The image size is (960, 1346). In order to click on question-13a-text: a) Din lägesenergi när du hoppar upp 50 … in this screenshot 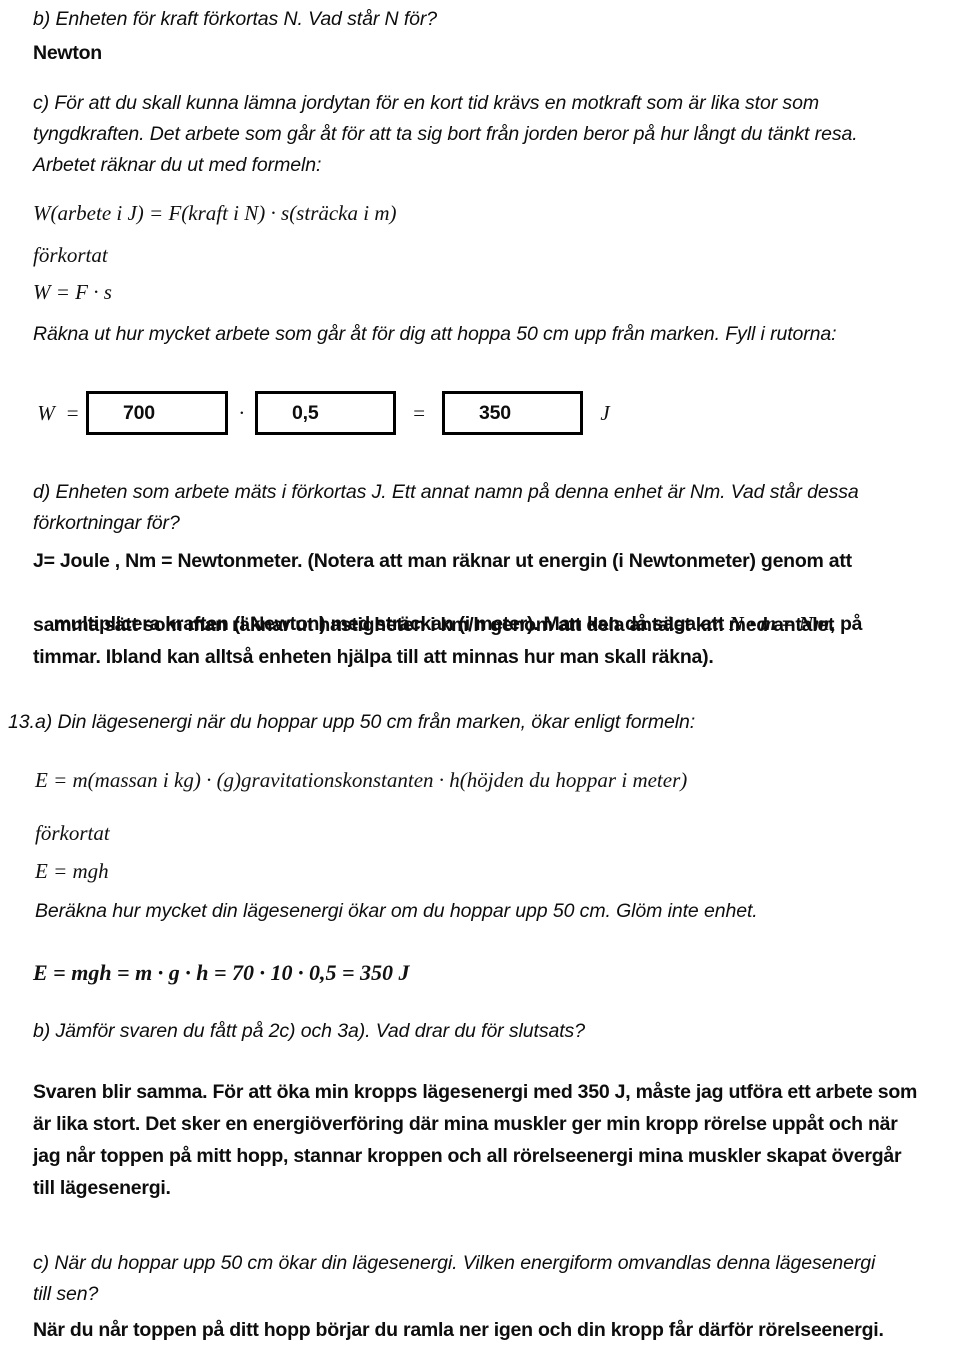, I will do `click(365, 722)`.